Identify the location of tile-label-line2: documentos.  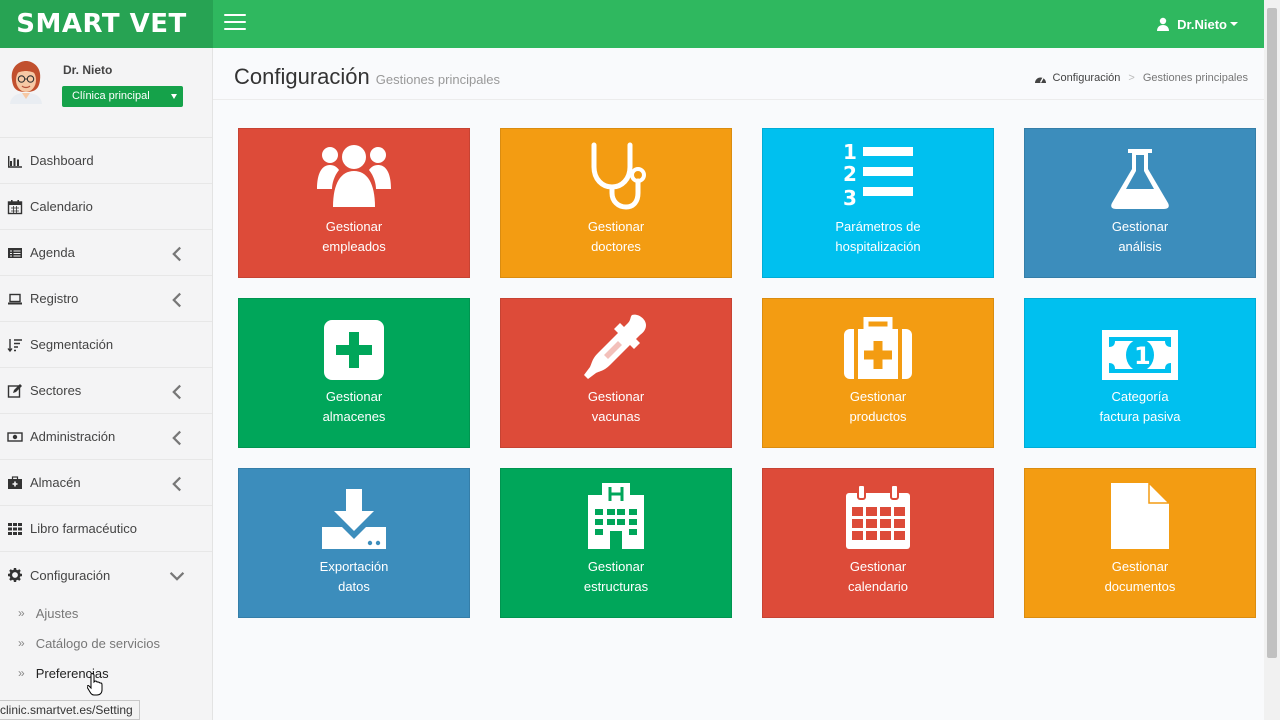
(1140, 586).